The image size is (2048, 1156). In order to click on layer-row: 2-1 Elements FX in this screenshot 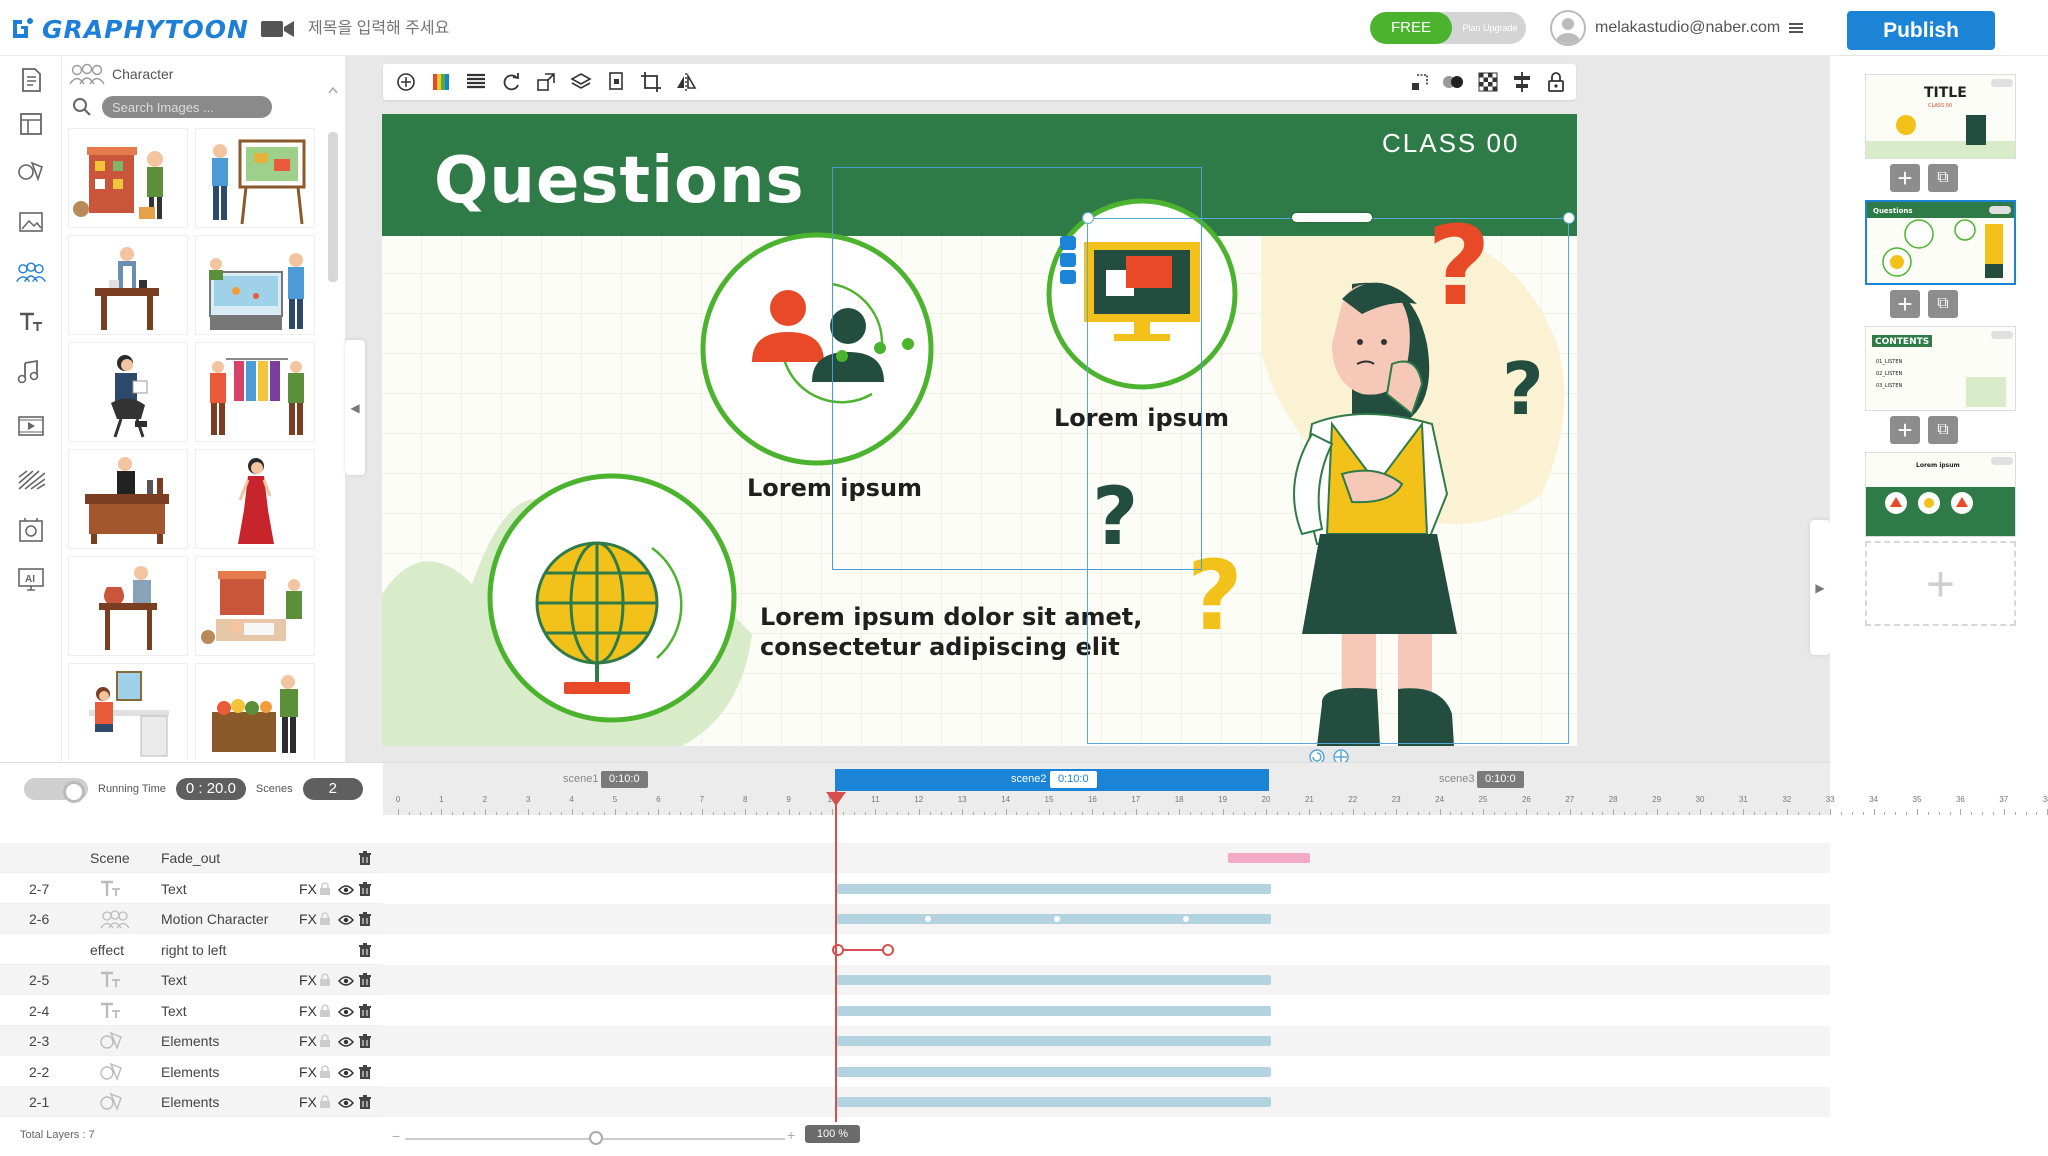, I will do `click(191, 1102)`.